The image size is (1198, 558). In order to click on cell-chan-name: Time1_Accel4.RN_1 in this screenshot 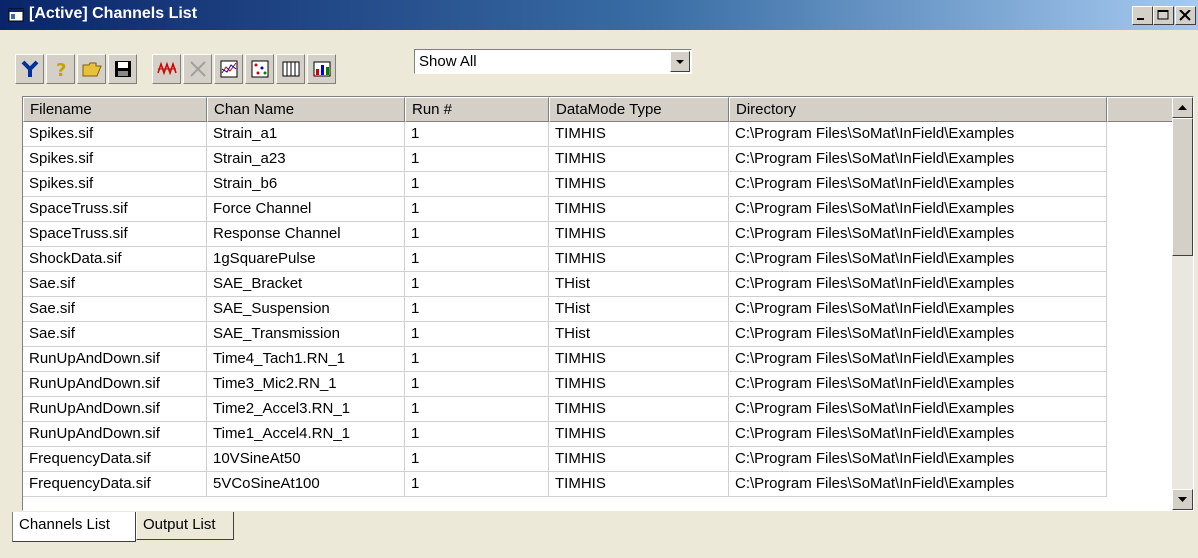, I will do `click(306, 434)`.